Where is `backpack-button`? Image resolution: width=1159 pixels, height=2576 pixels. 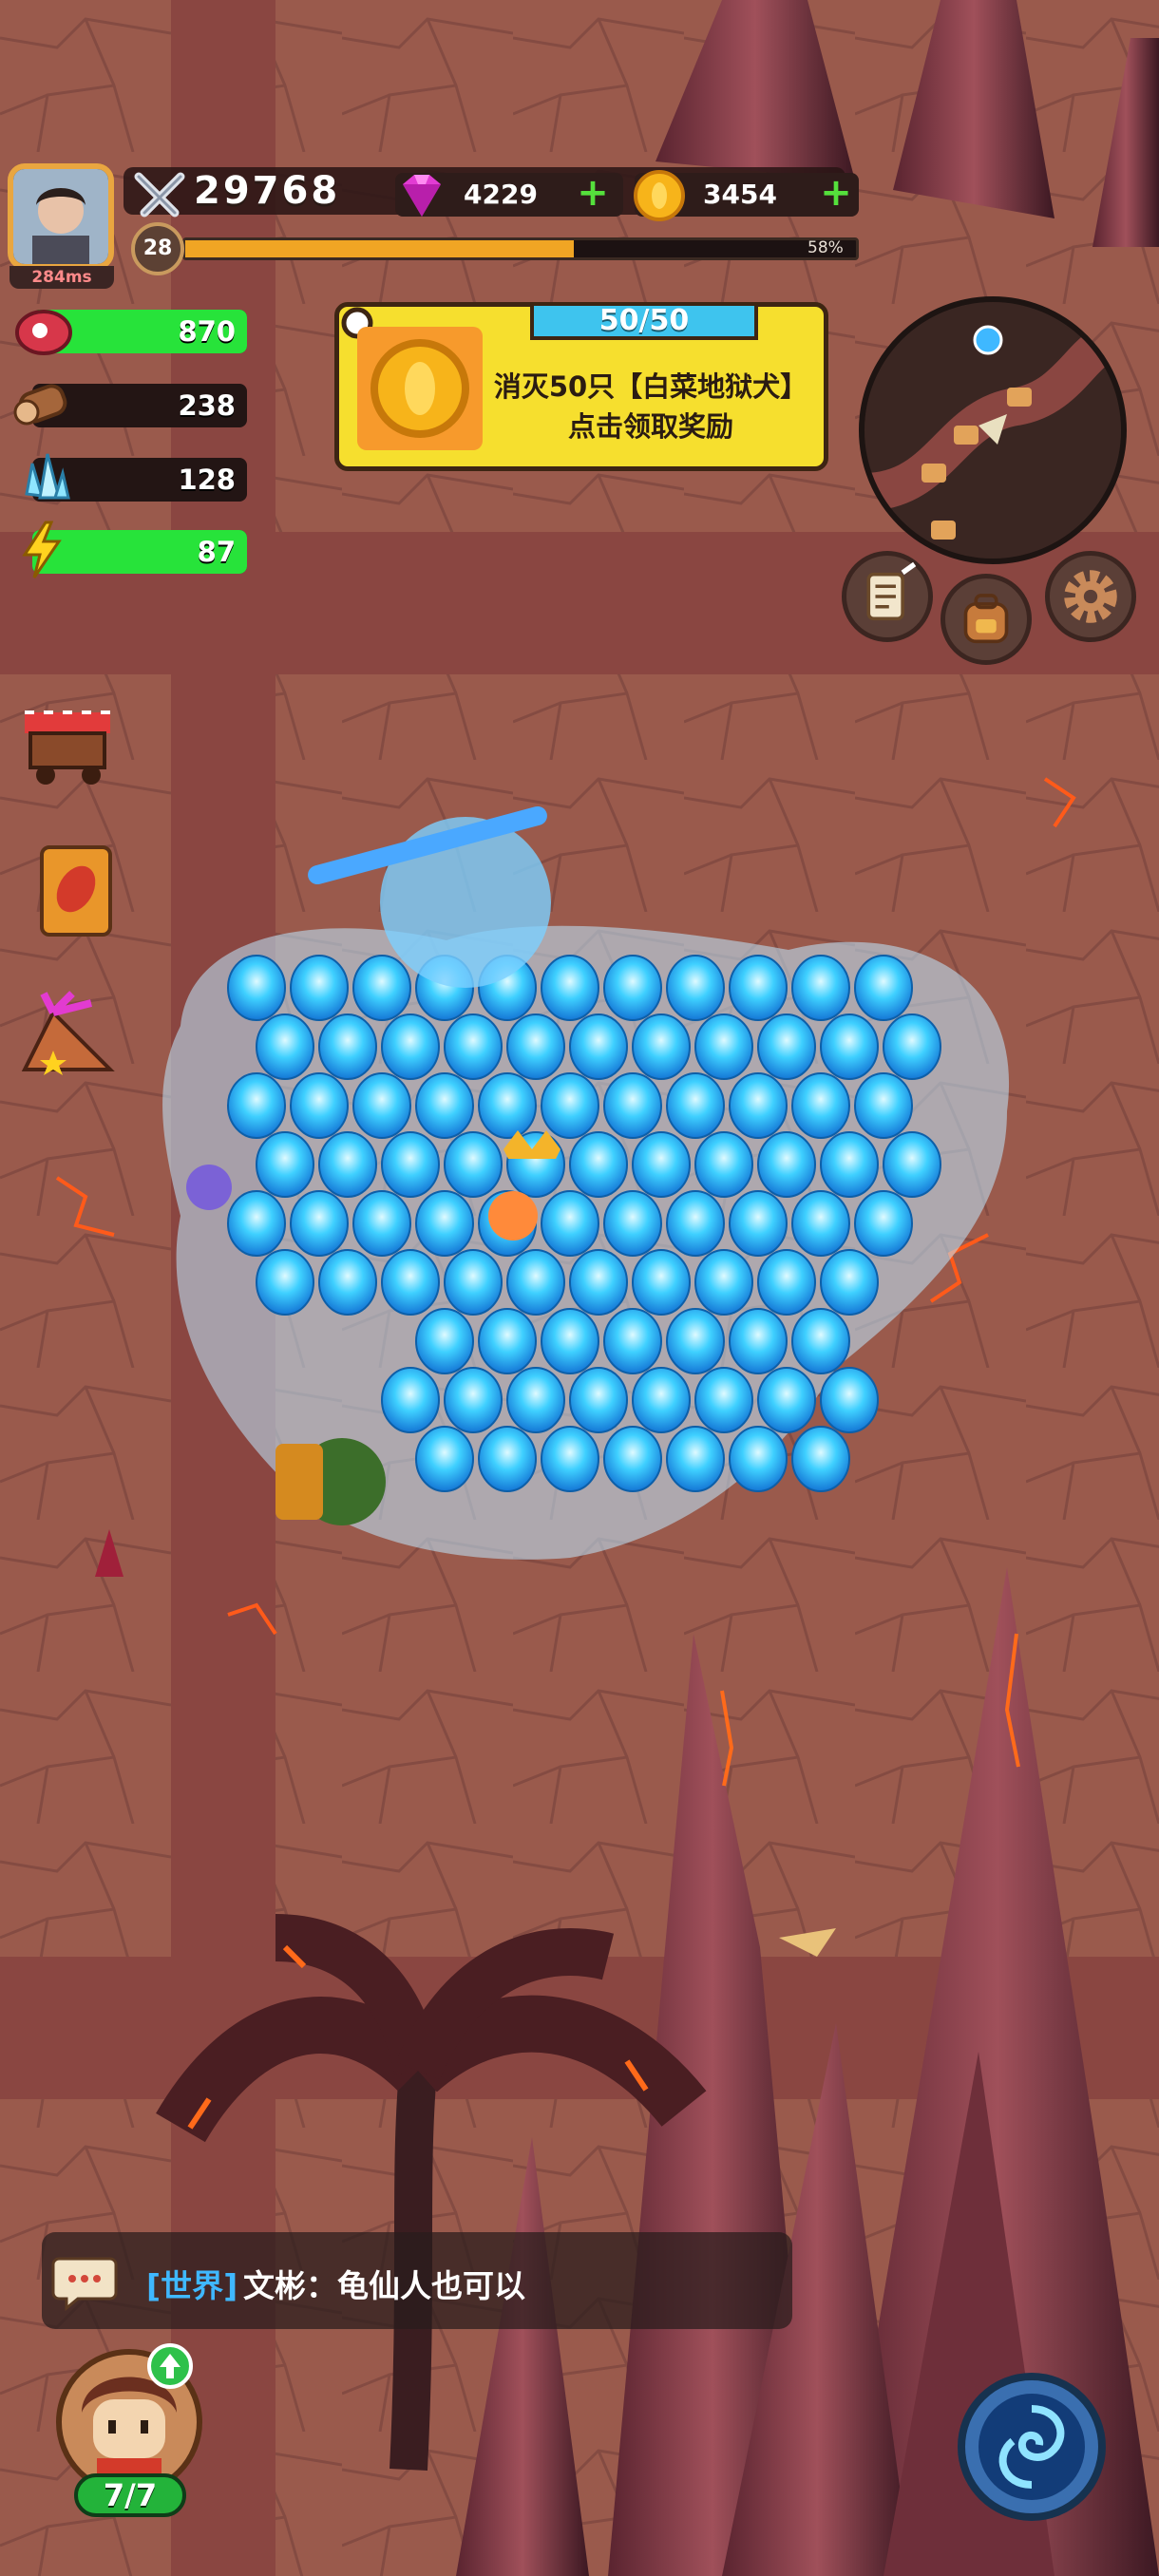 backpack-button is located at coordinates (986, 619).